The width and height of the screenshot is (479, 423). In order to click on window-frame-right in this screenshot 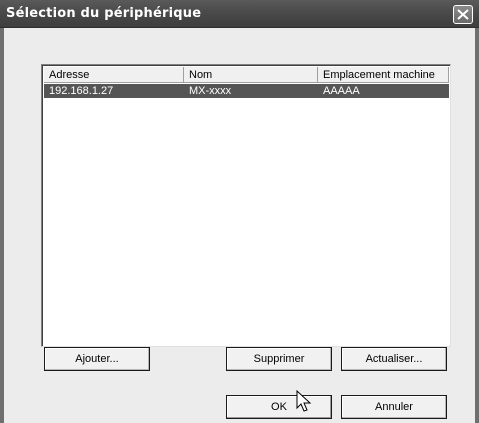, I will do `click(477, 225)`.